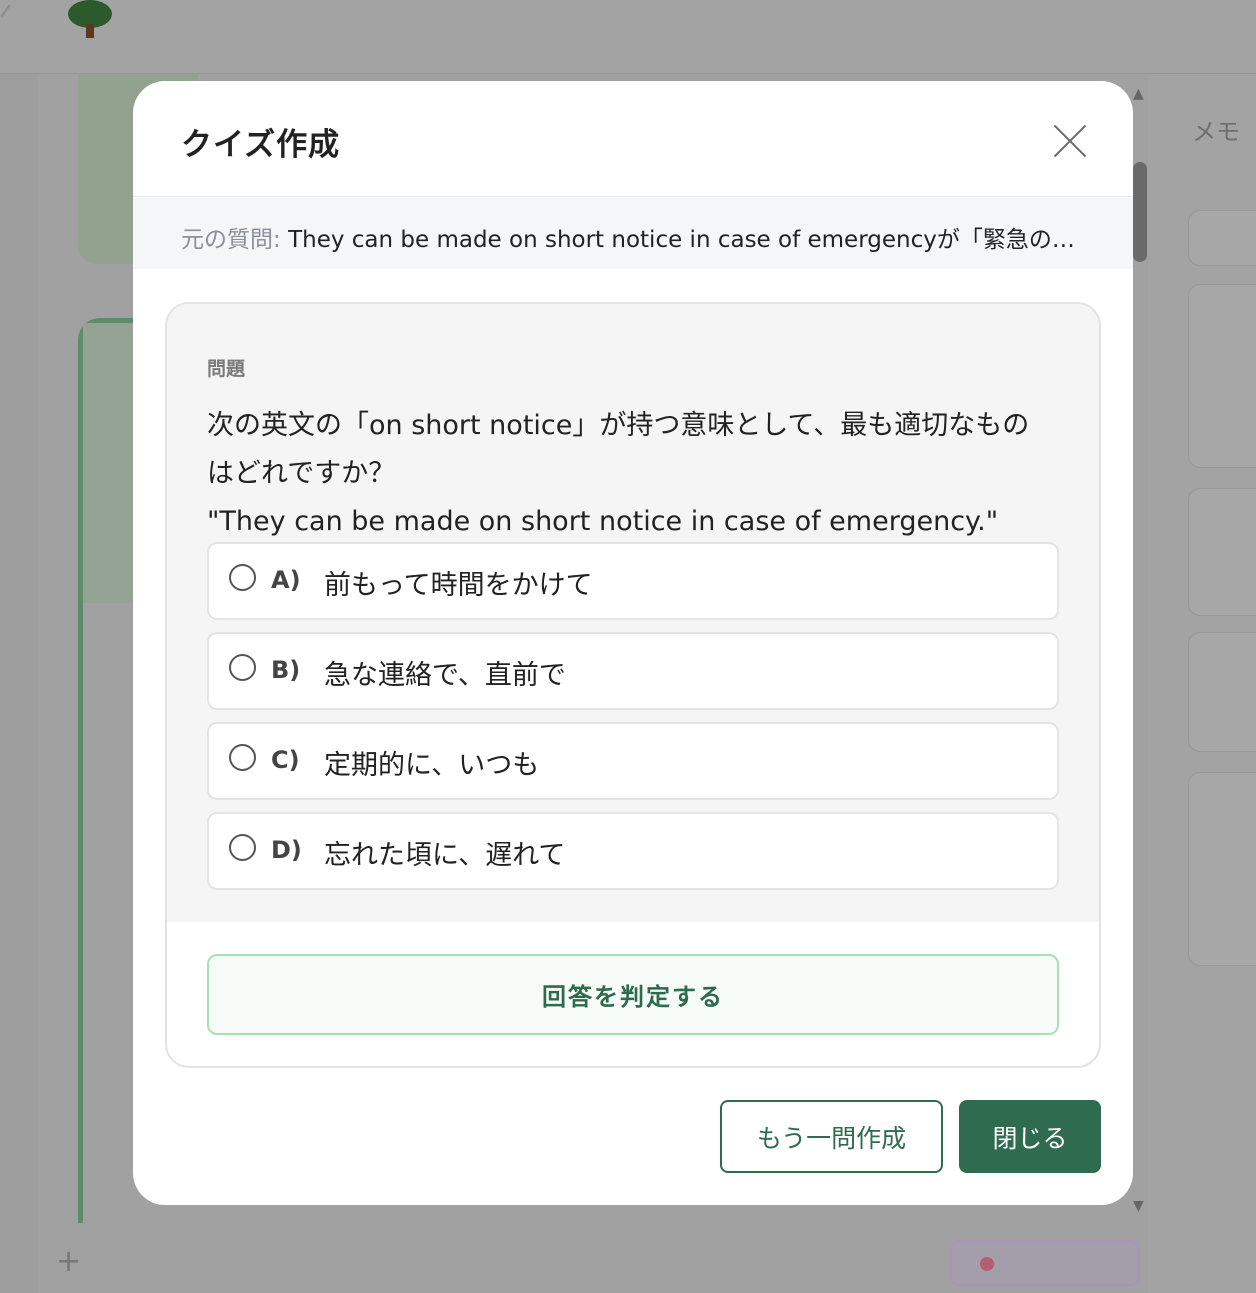 This screenshot has width=1256, height=1293. I want to click on app-header, so click(628, 37).